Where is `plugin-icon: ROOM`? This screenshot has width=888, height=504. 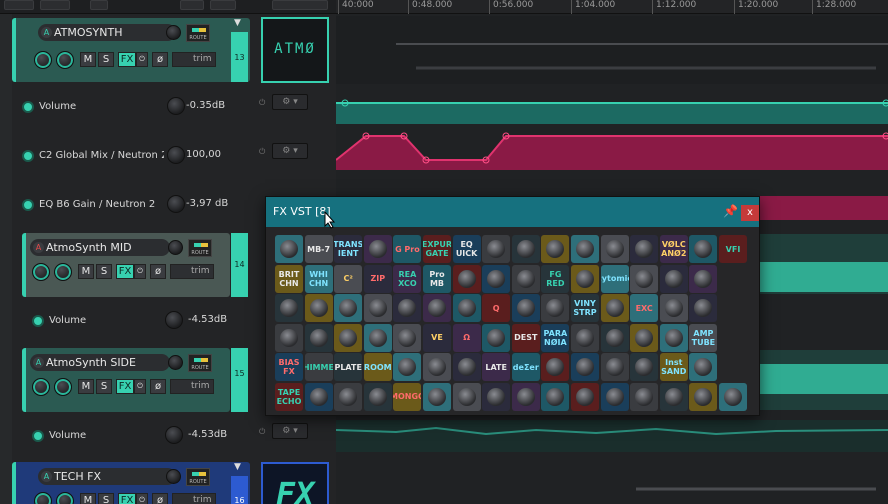 plugin-icon: ROOM is located at coordinates (377, 367).